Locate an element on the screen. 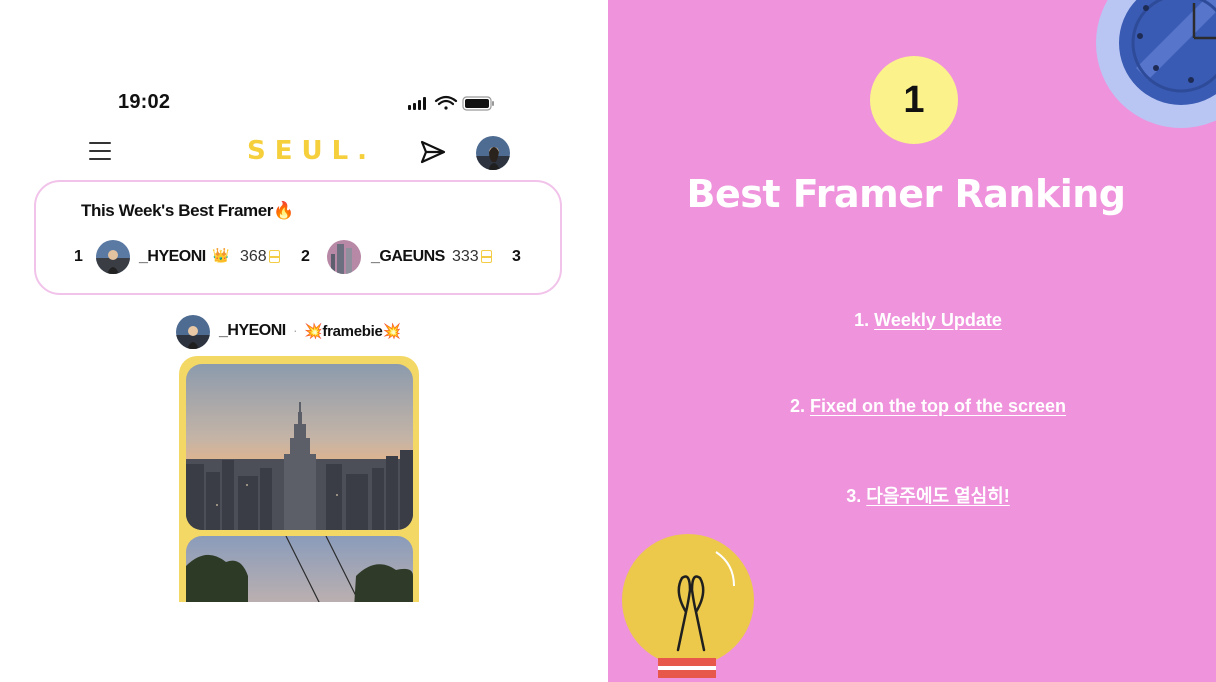 Image resolution: width=1216 pixels, height=682 pixels. status-icons is located at coordinates (451, 103).